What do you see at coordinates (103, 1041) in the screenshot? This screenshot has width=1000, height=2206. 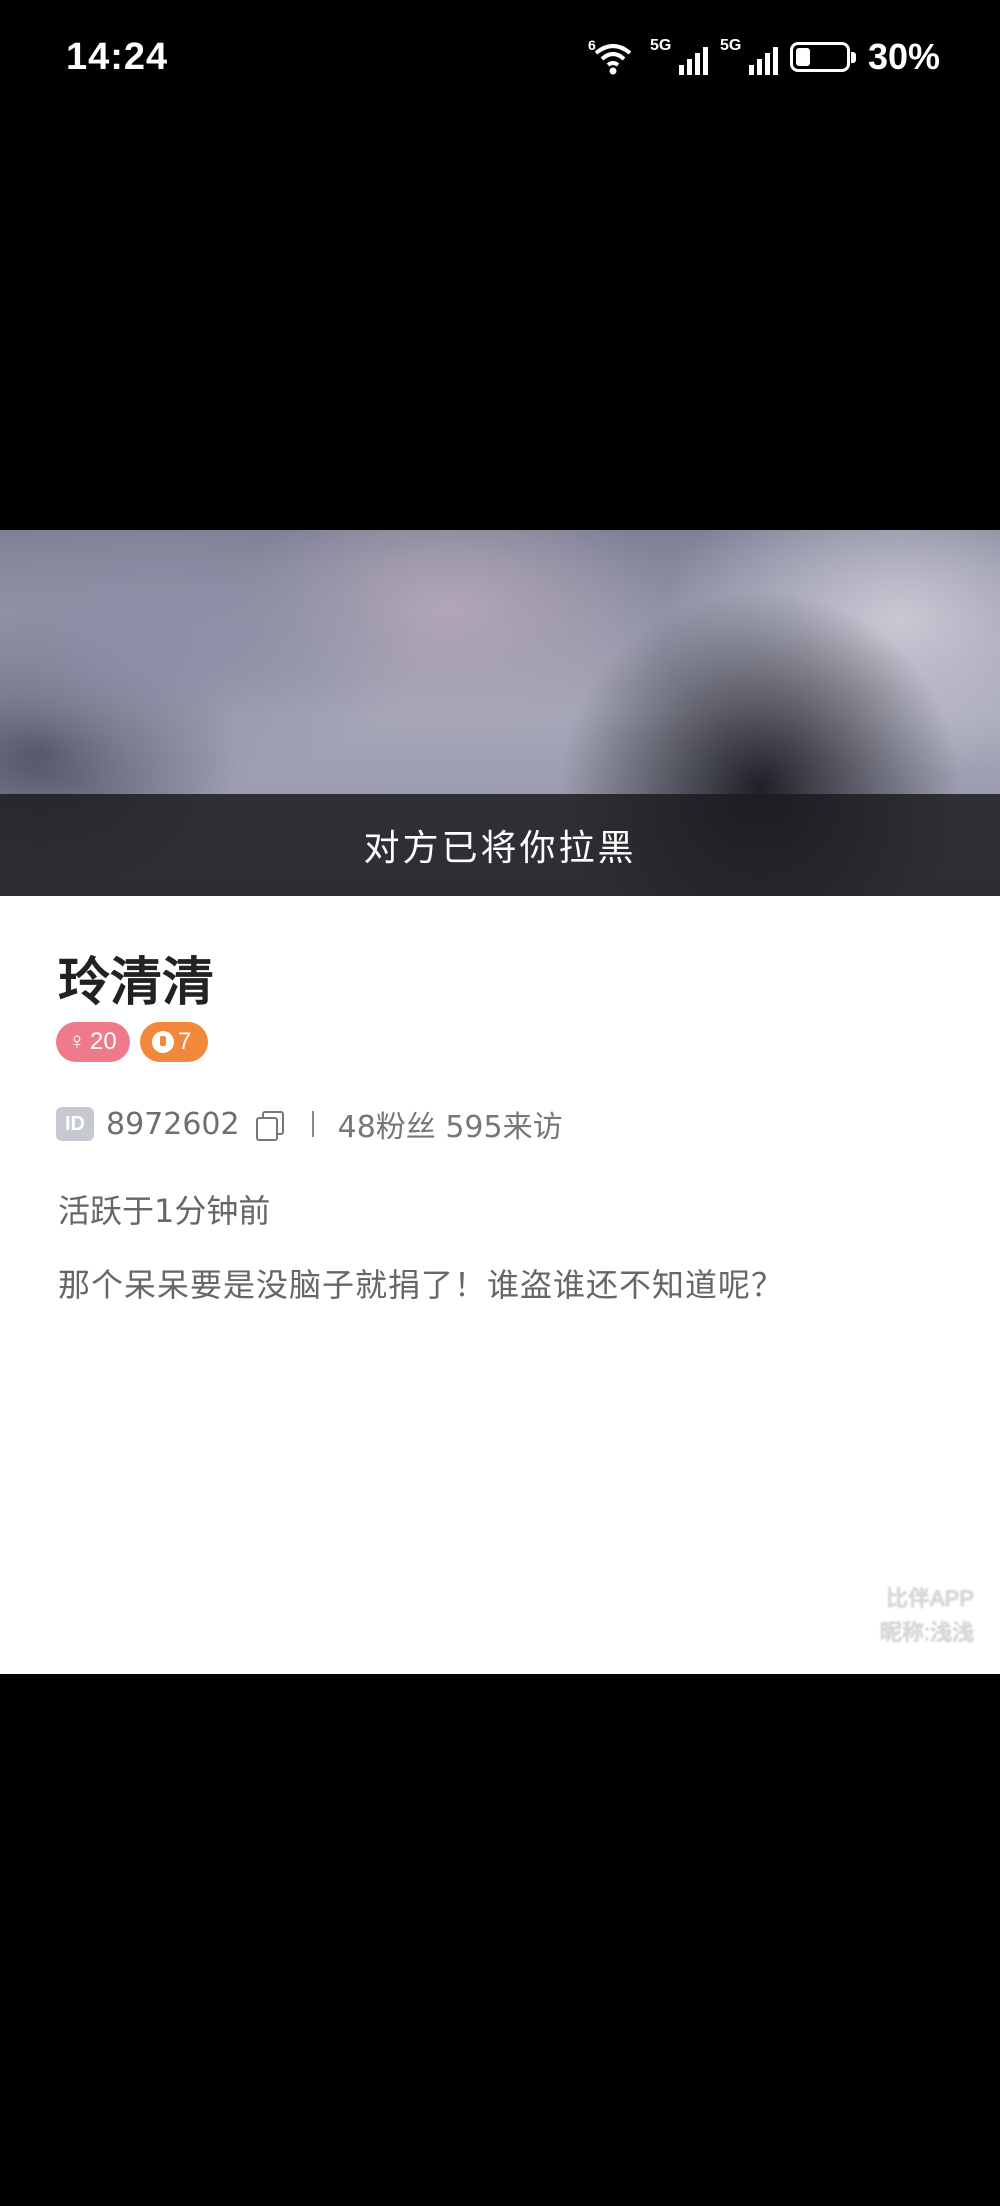 I see `age-value: 20` at bounding box center [103, 1041].